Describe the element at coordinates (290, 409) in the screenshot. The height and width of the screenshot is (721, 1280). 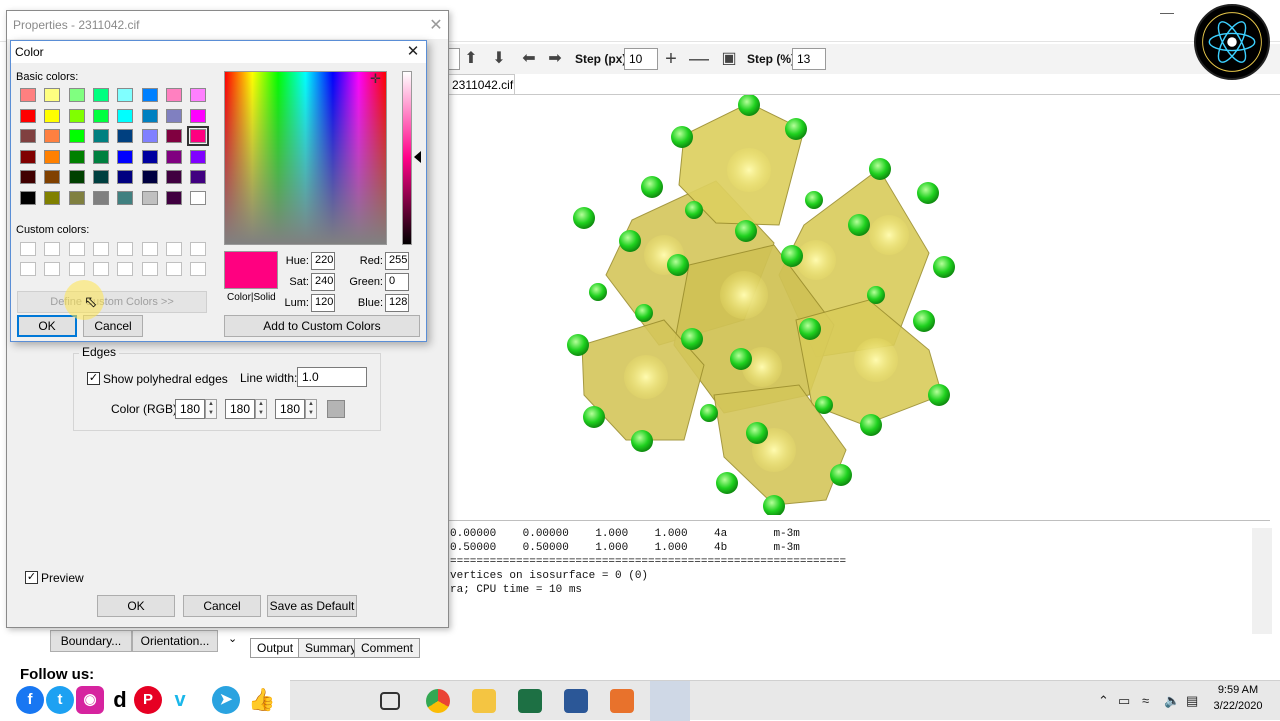
I see `edge-blue-input: 180` at that location.